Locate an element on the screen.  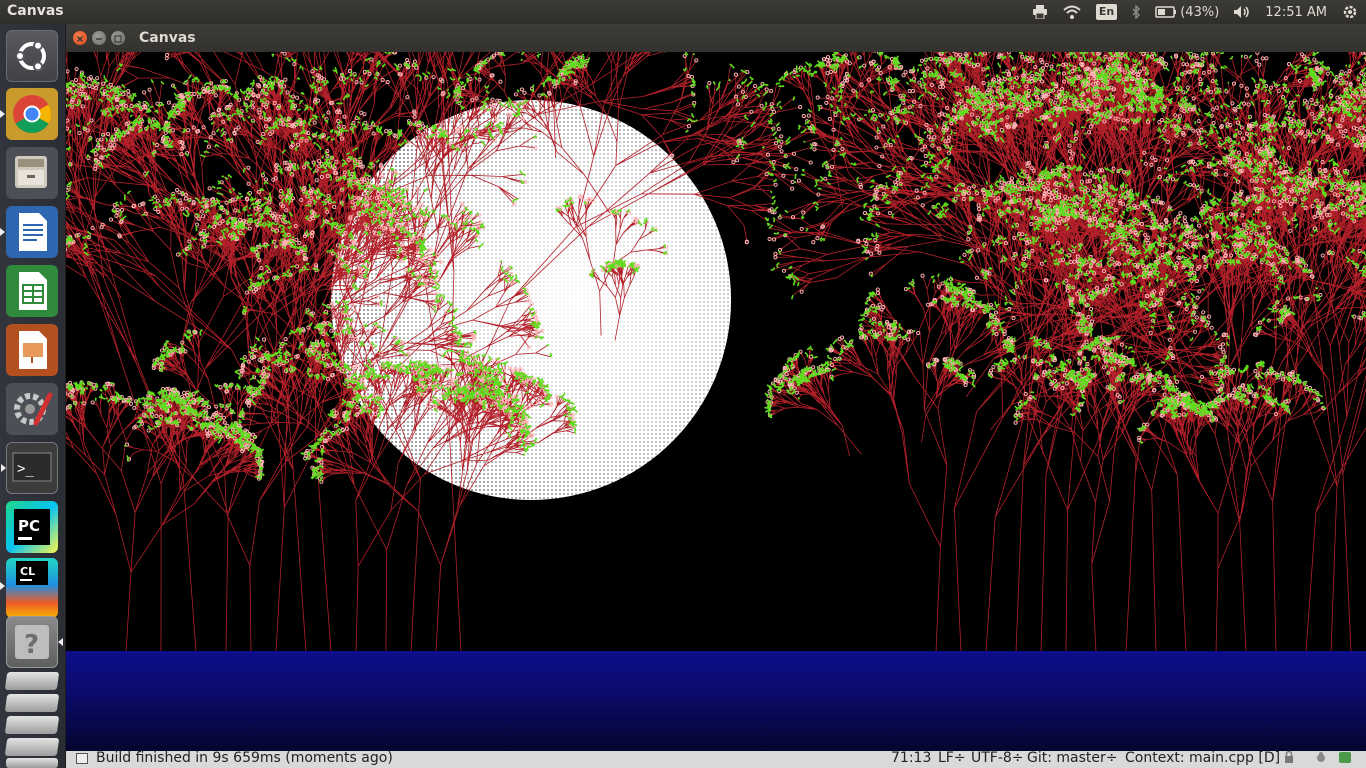
window-title: Canvas is located at coordinates (167, 38).